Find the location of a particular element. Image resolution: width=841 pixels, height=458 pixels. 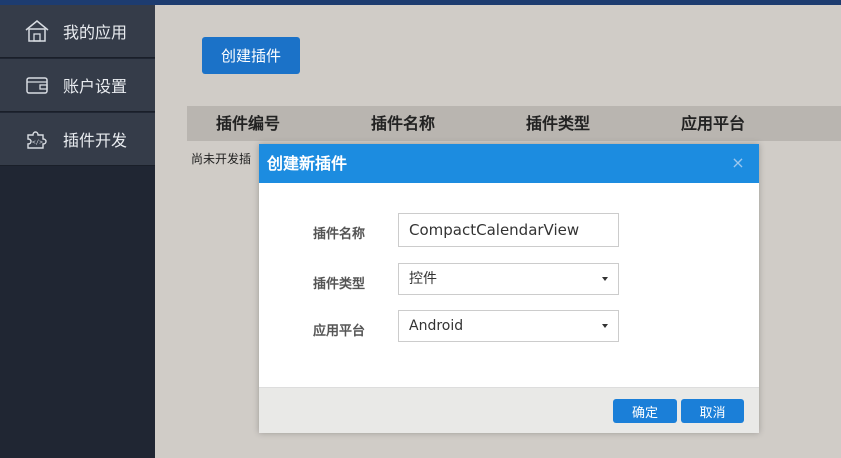

sidebar-item-label: 插件开发 is located at coordinates (95, 140).